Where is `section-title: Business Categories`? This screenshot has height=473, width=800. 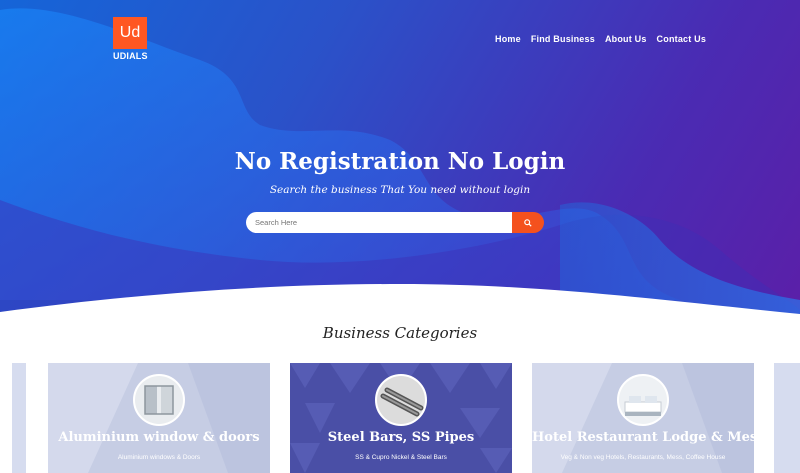
section-title: Business Categories is located at coordinates (400, 333).